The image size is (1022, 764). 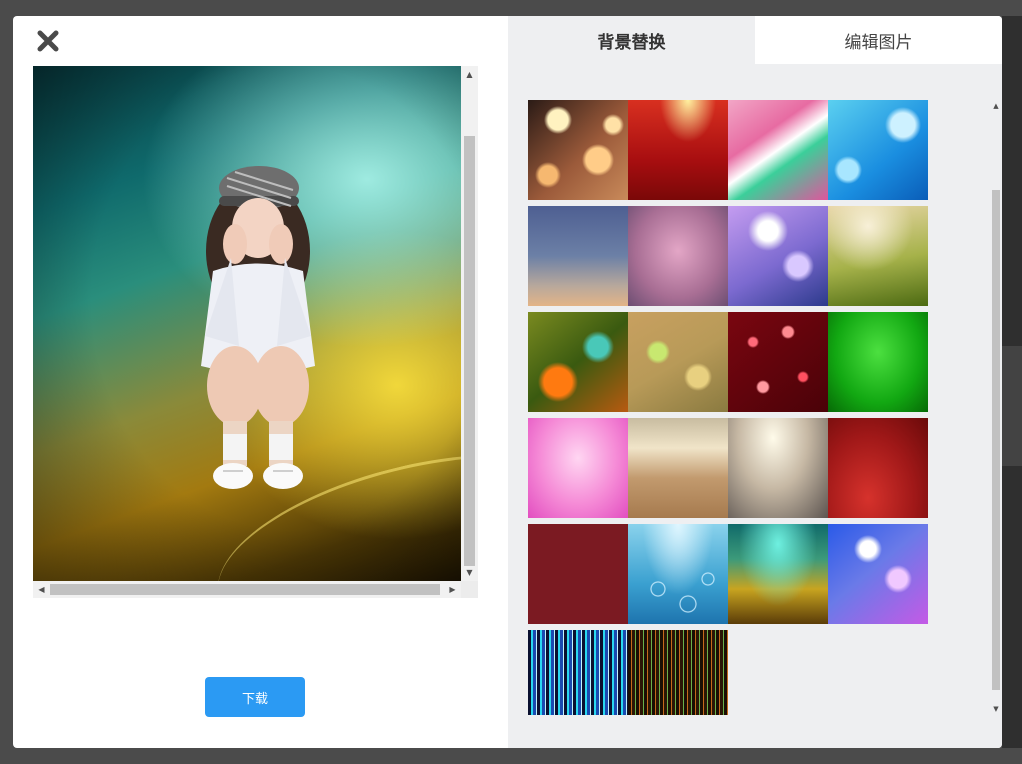 I want to click on background-thumb-brown-stripes, so click(x=678, y=672).